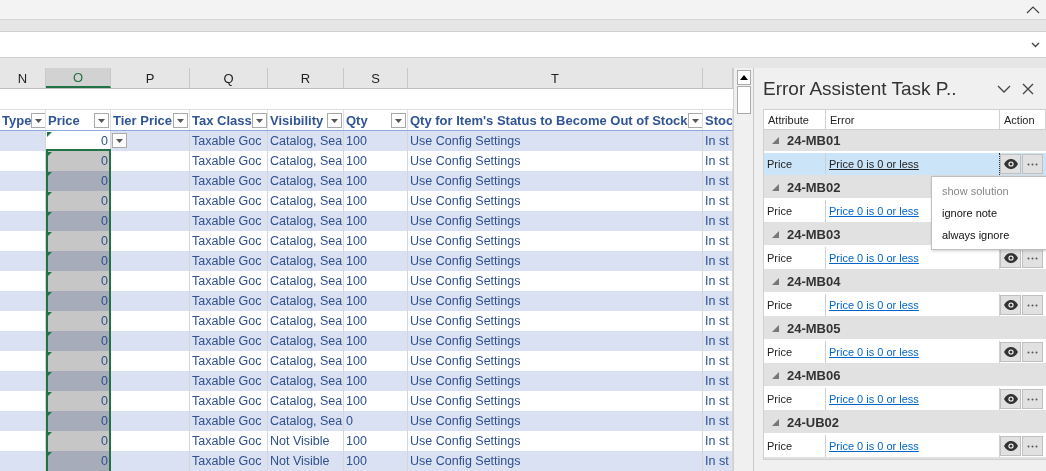 This screenshot has width=1046, height=471. Describe the element at coordinates (119, 140) in the screenshot. I see `dropdown-button` at that location.